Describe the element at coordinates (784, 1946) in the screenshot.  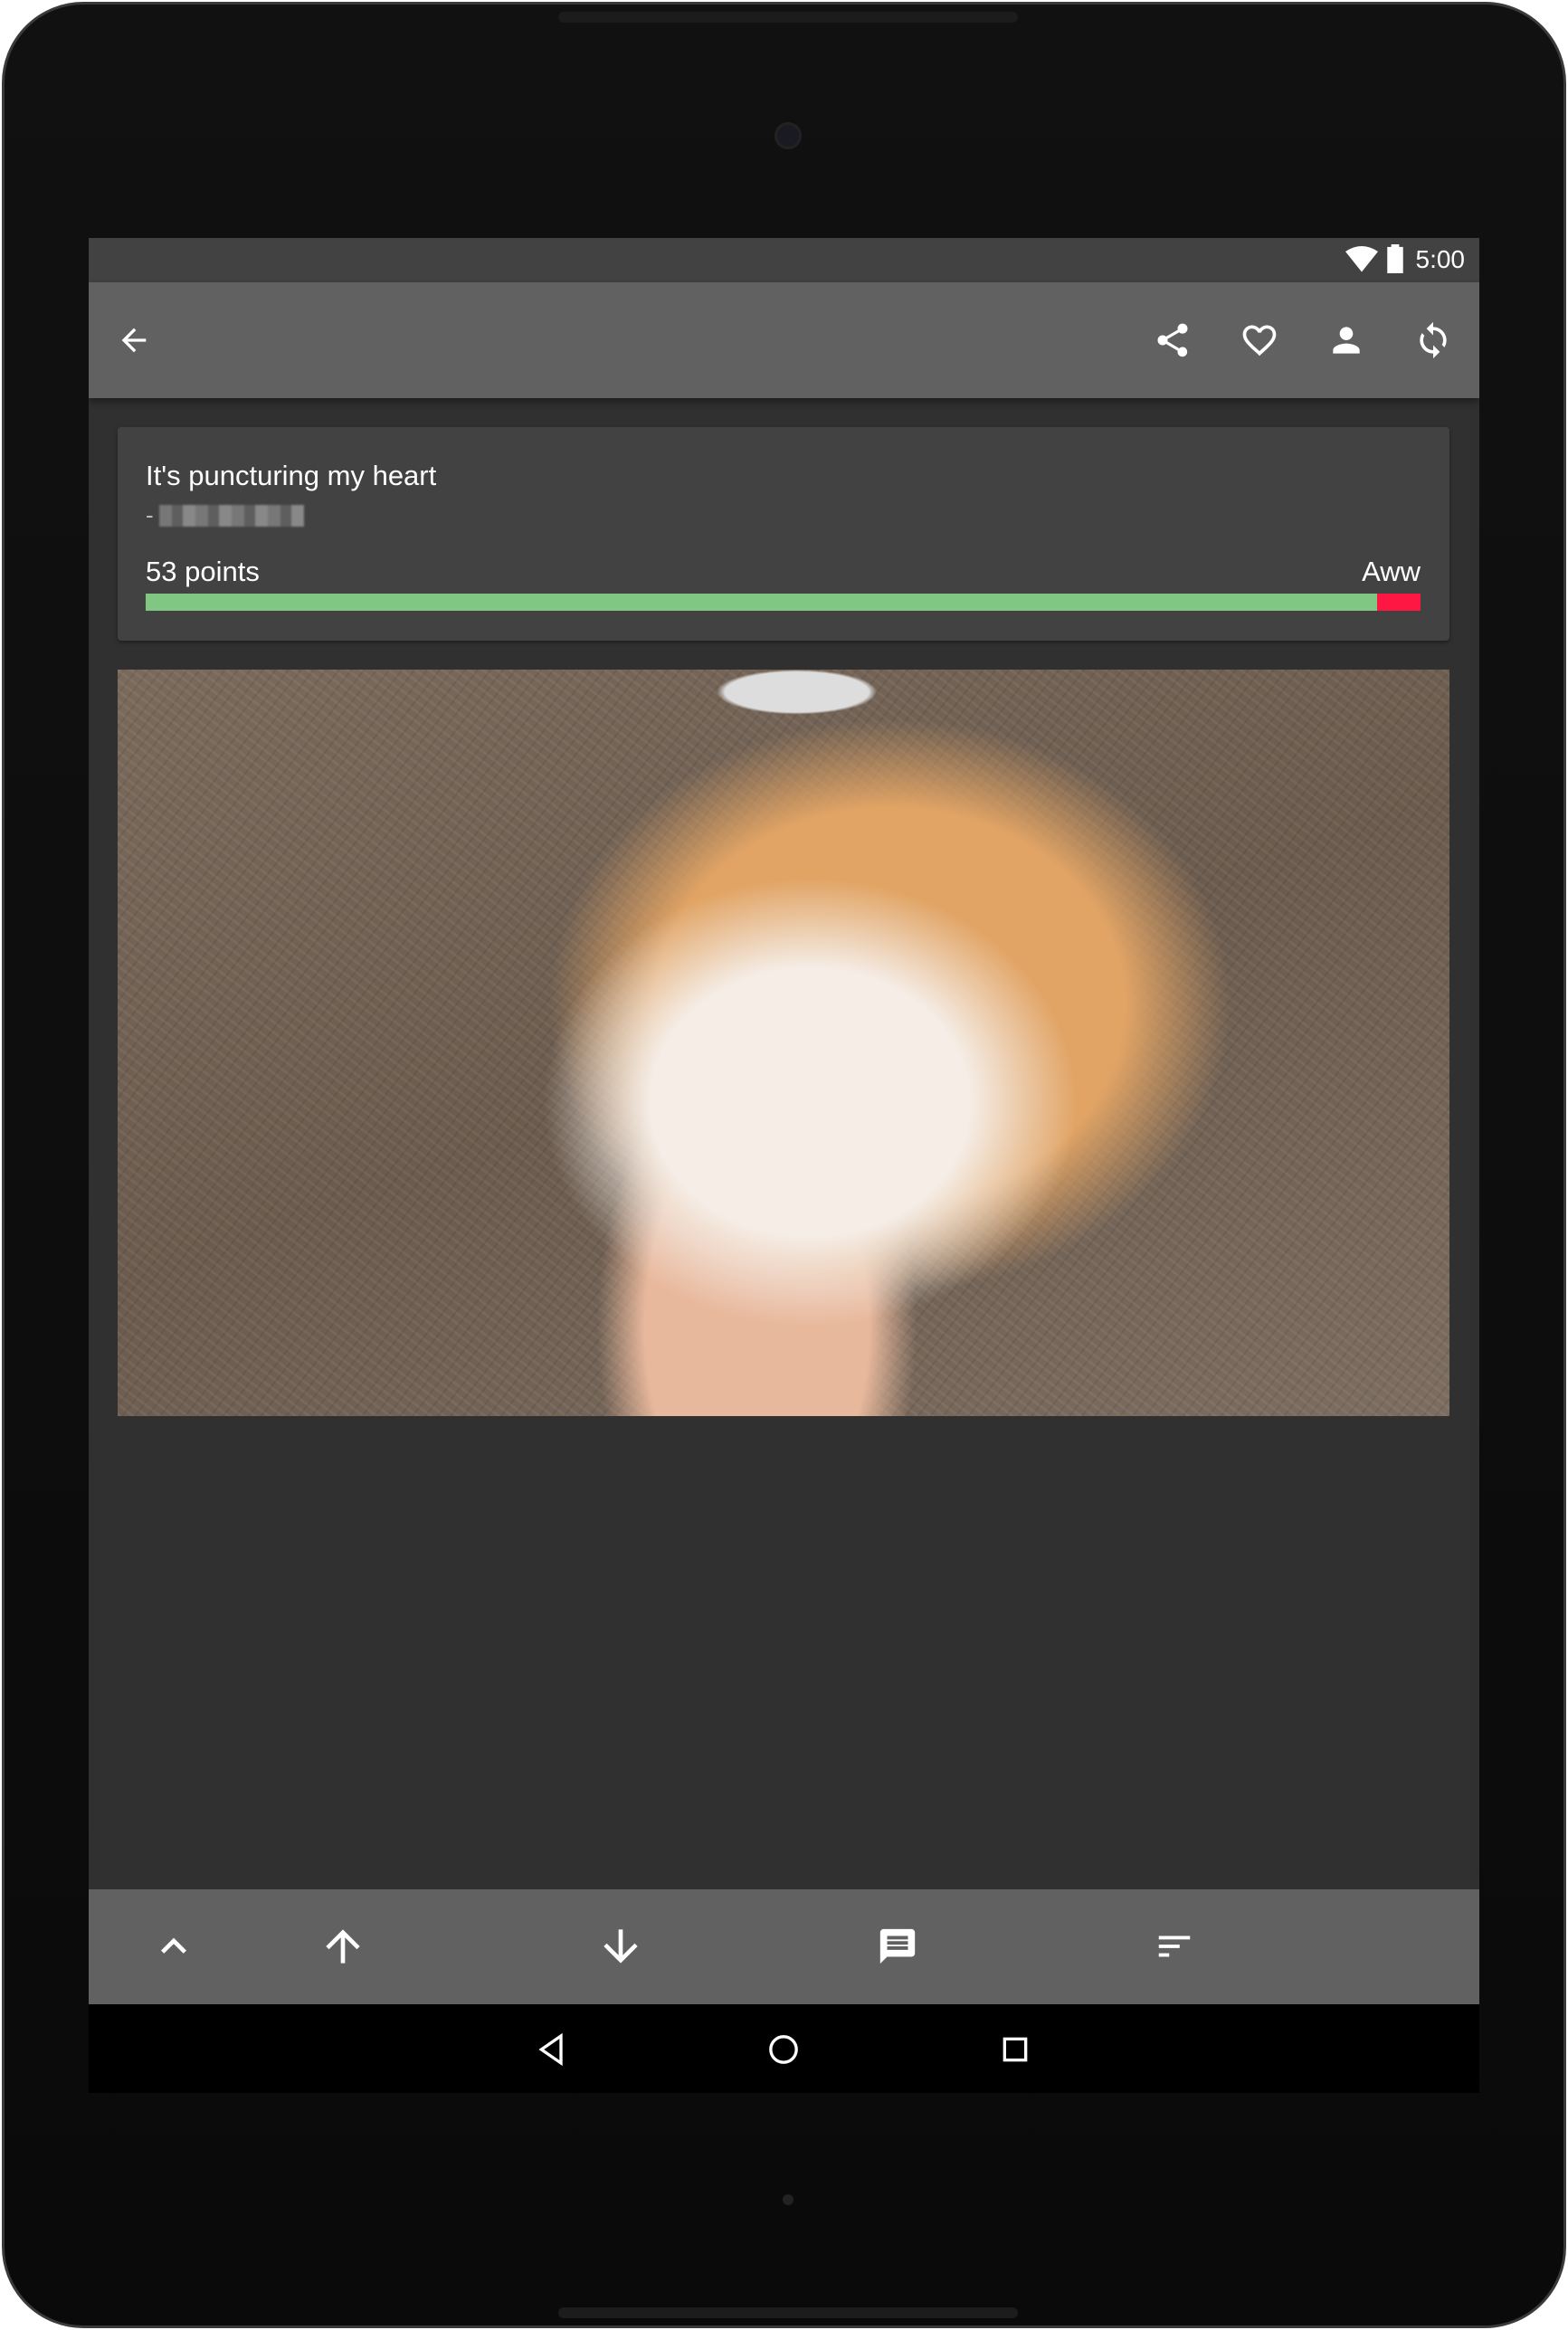
I see `bottom-action-bar` at that location.